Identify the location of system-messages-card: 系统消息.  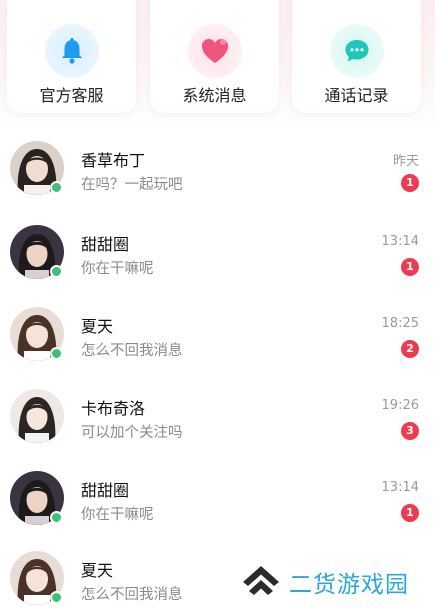
(214, 56).